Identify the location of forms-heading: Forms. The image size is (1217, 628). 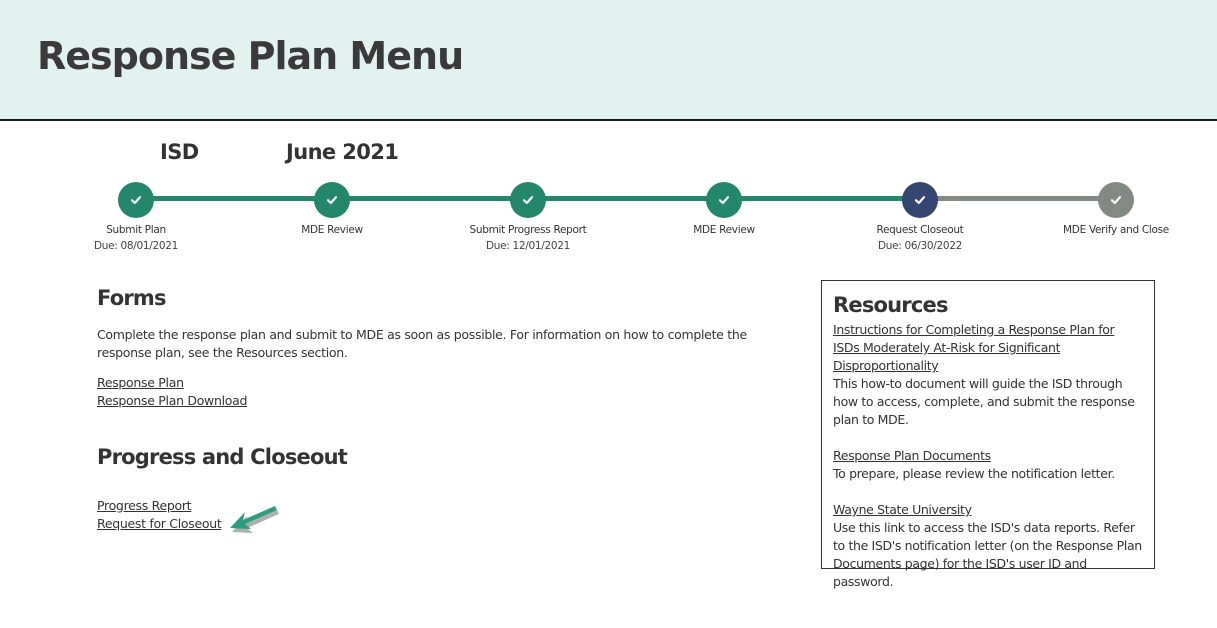
(131, 298).